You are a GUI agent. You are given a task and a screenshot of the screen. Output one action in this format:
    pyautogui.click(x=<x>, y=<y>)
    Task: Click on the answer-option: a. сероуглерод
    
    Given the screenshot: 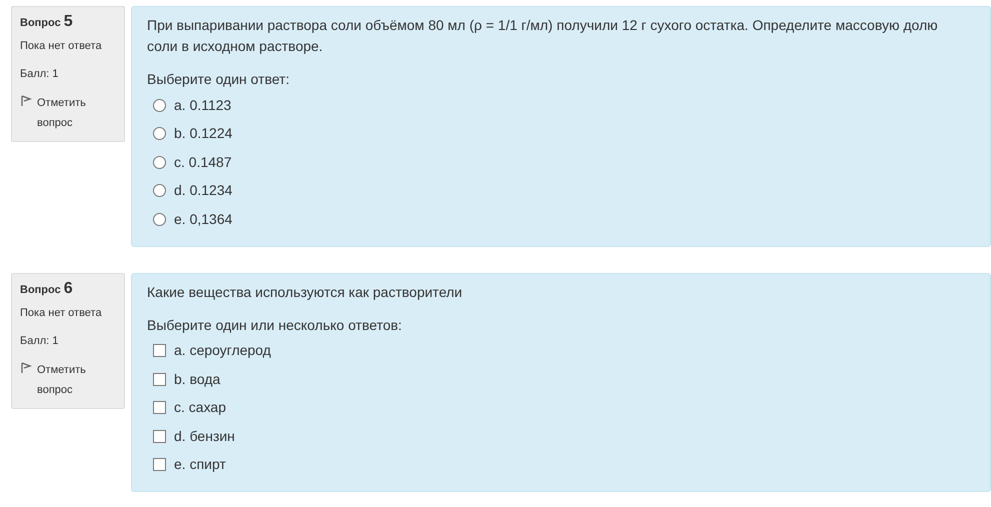 What is the action you would take?
    pyautogui.click(x=222, y=351)
    